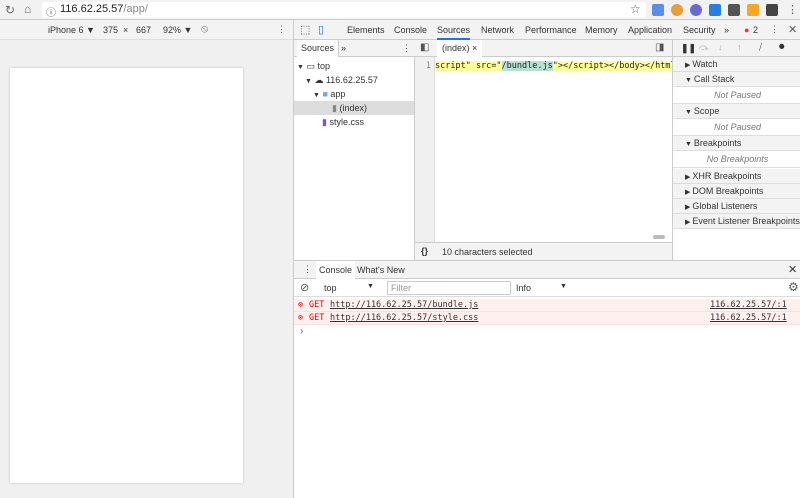 Image resolution: width=800 pixels, height=498 pixels. Describe the element at coordinates (104, 9) in the screenshot. I see `url-text: 116.62.25.57/app/` at that location.